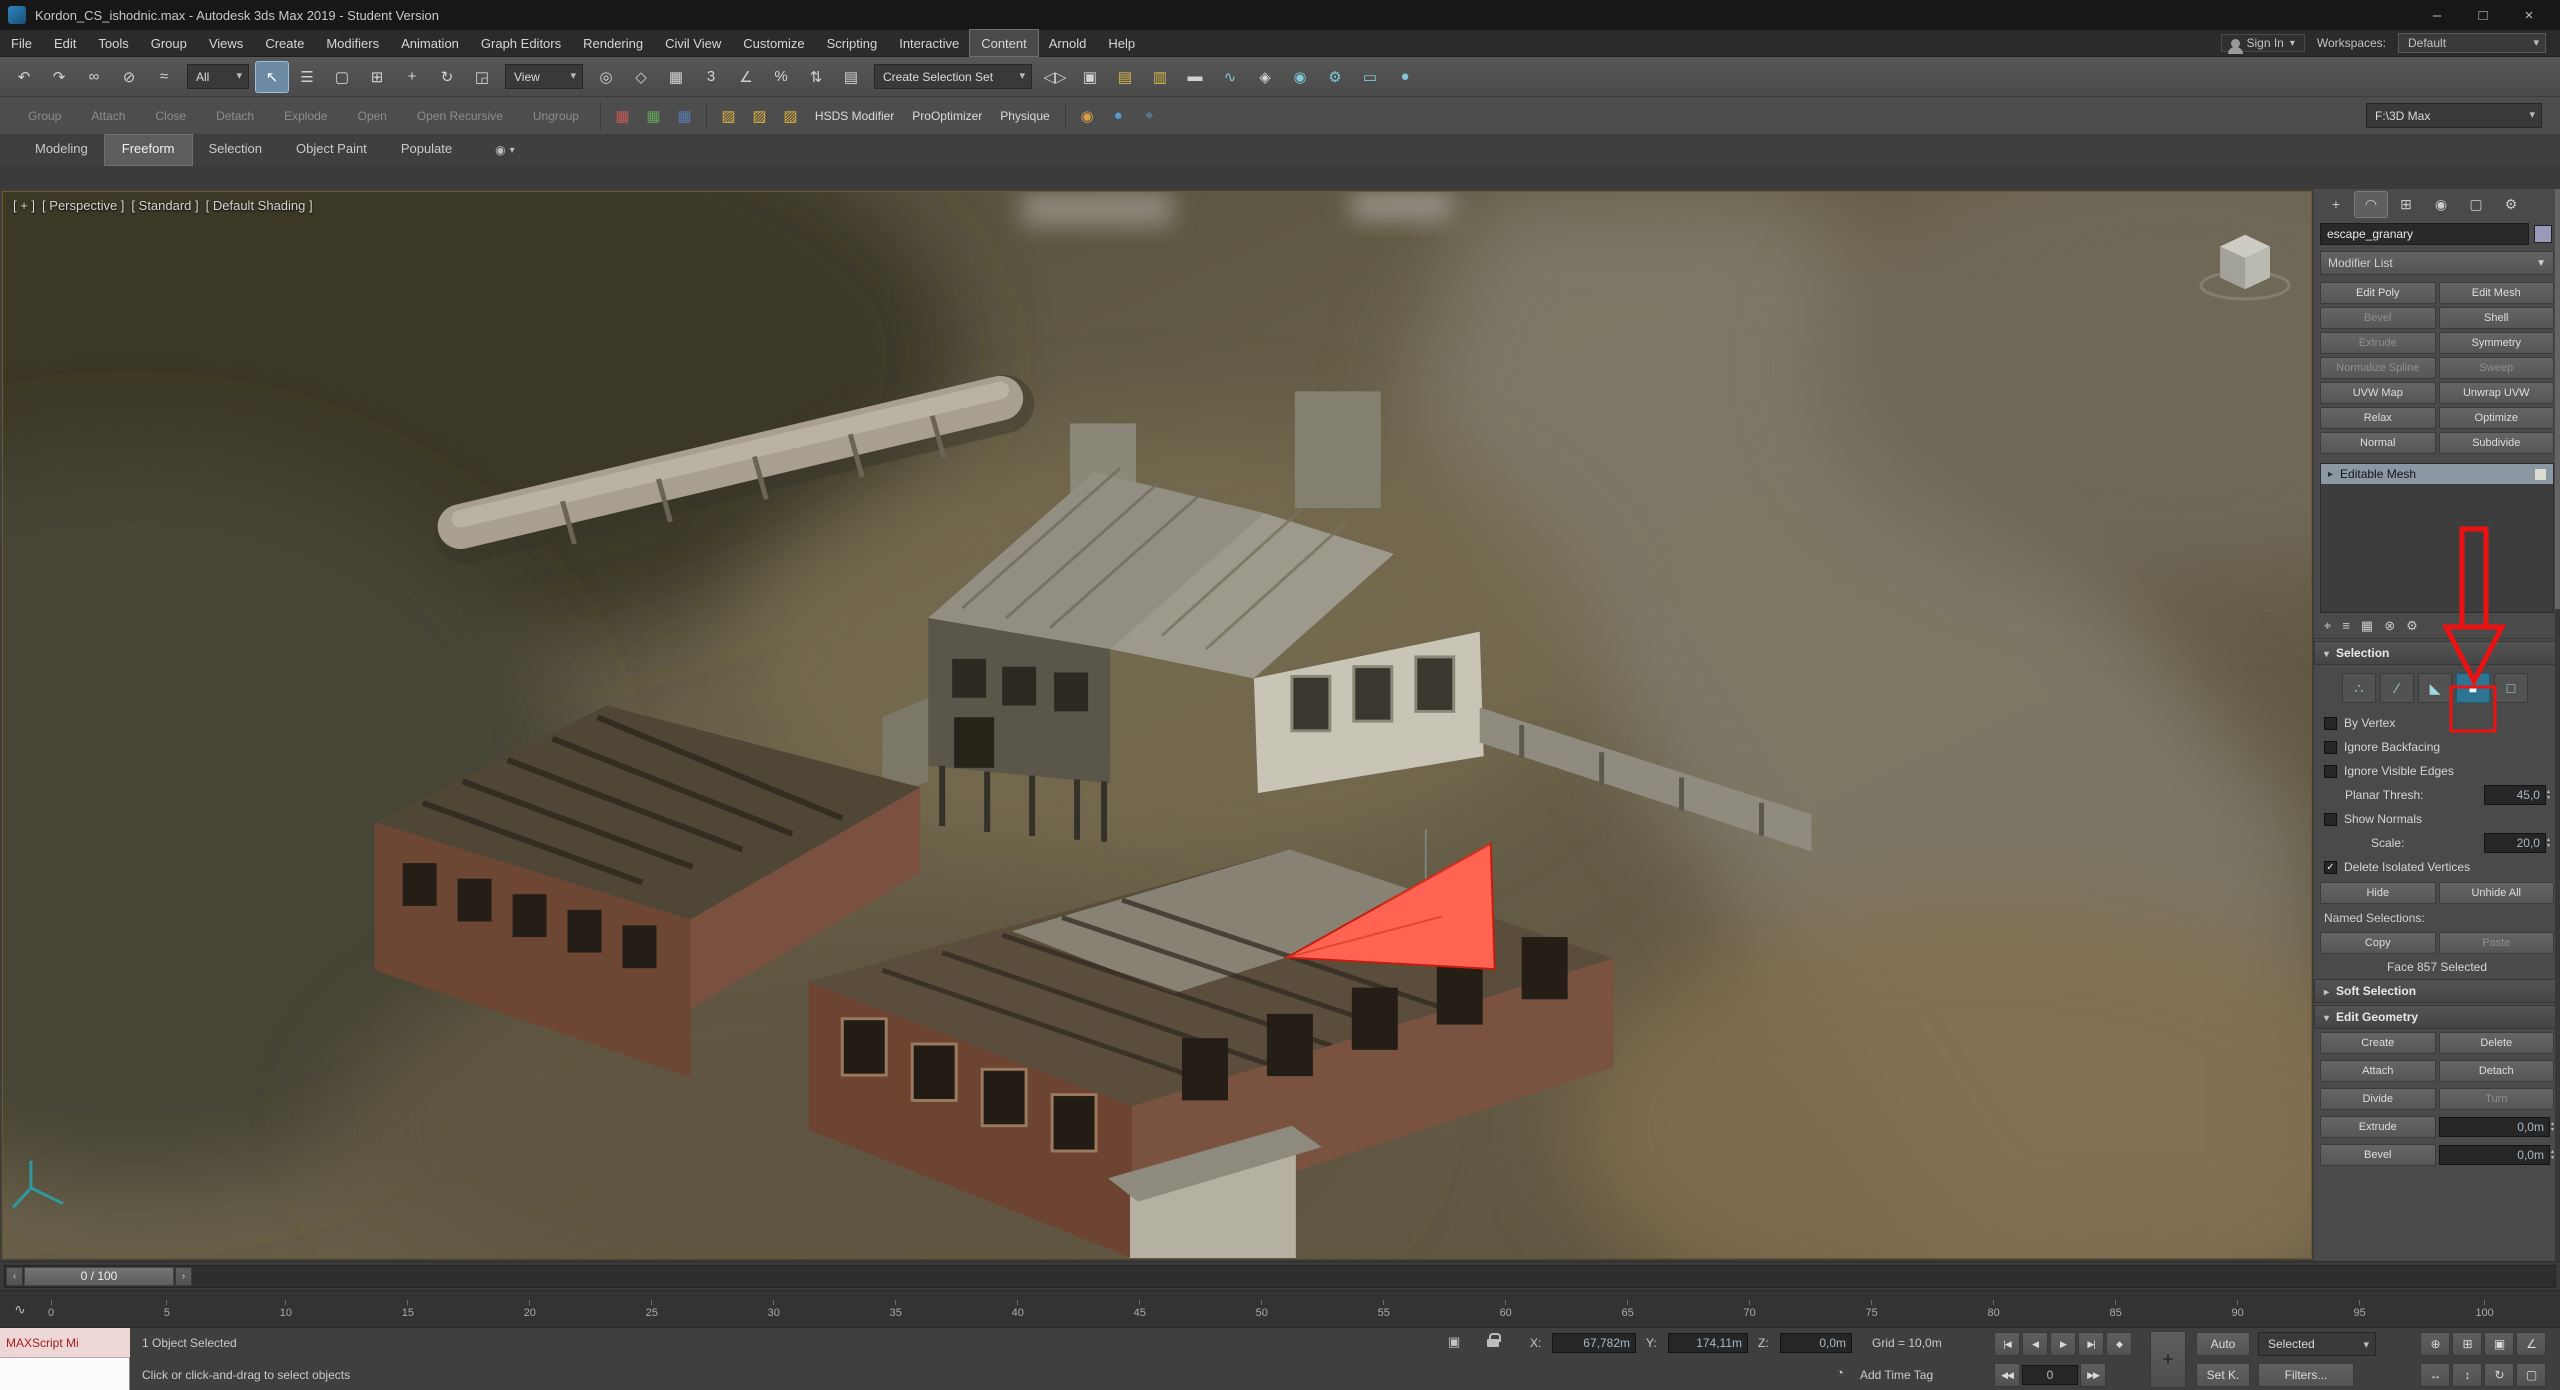 The height and width of the screenshot is (1390, 2560). I want to click on frame-tick: 10, so click(286, 1309).